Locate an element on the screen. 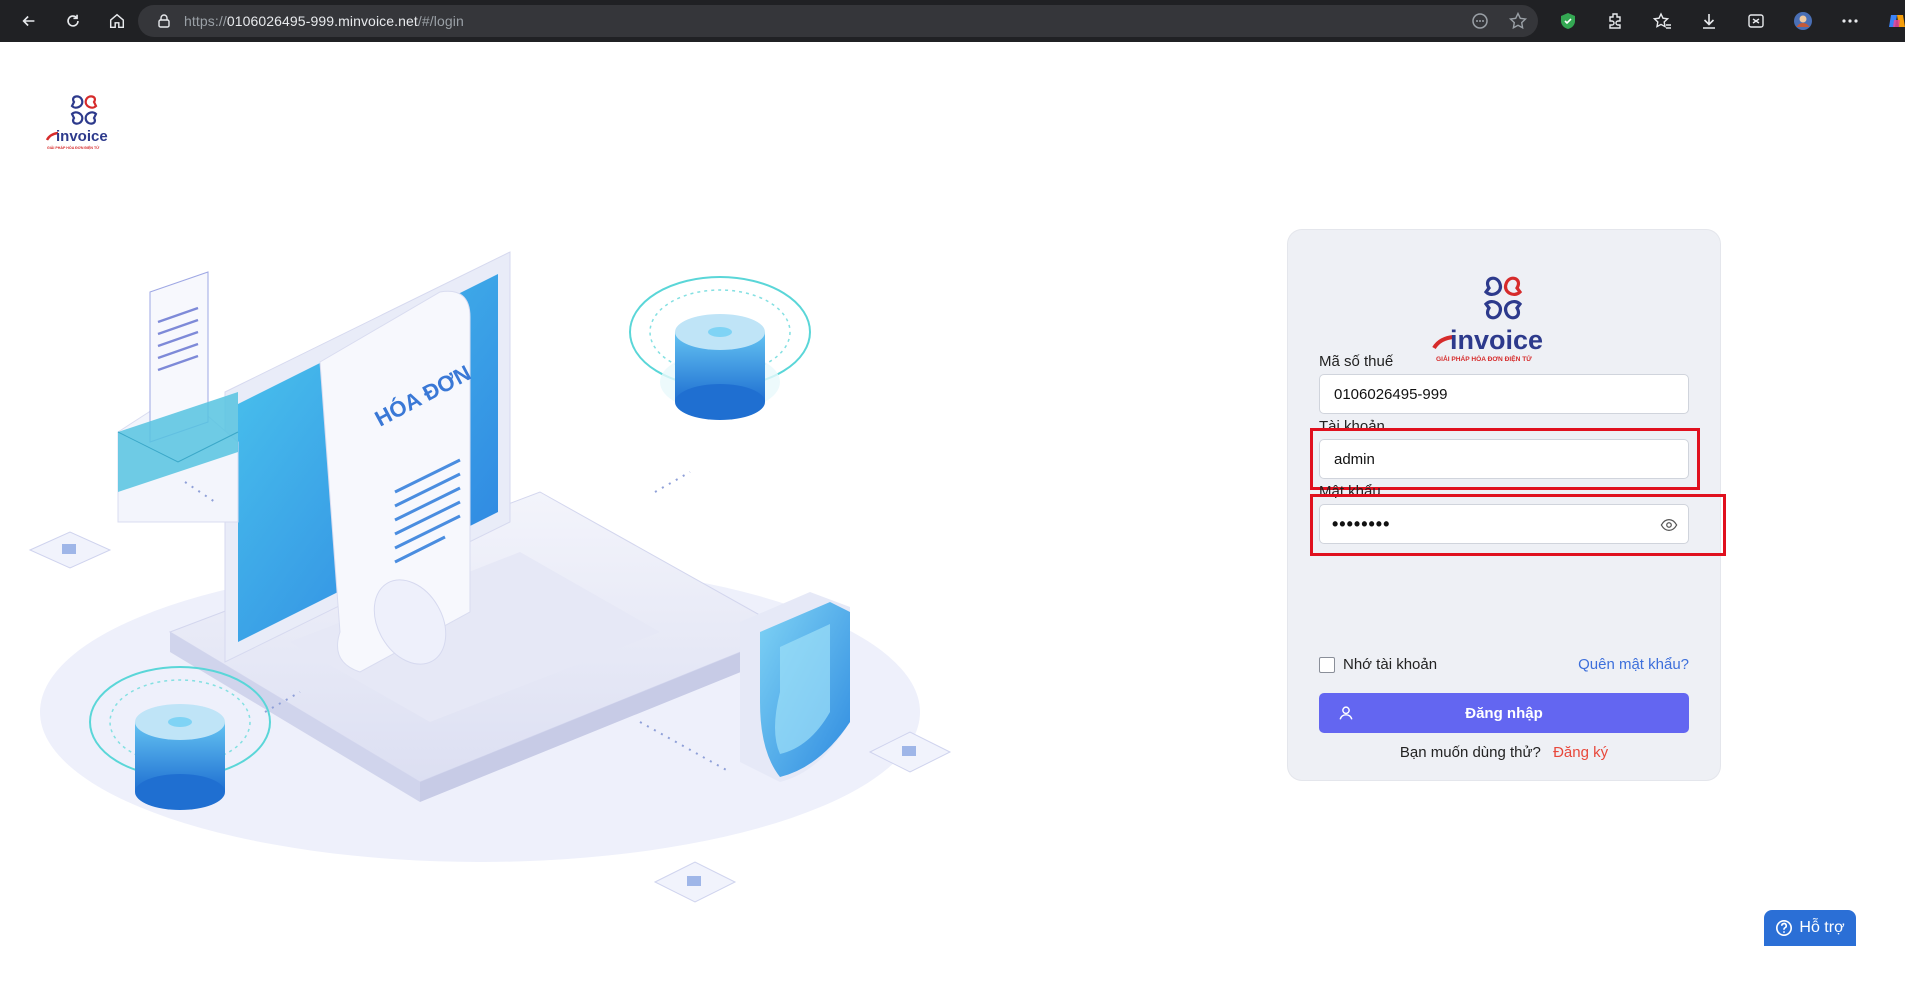 The image size is (1905, 988). extensions-icon is located at coordinates (1615, 21).